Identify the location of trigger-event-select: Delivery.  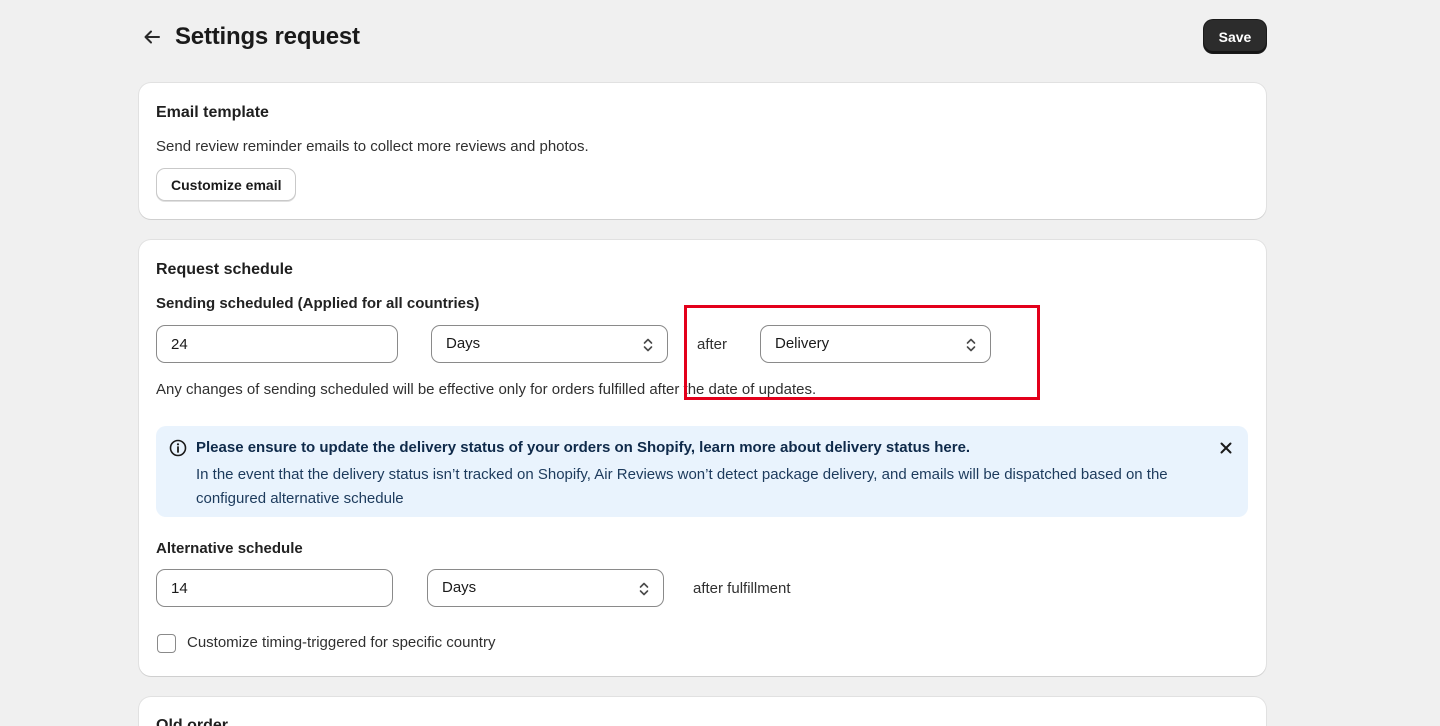
(875, 344).